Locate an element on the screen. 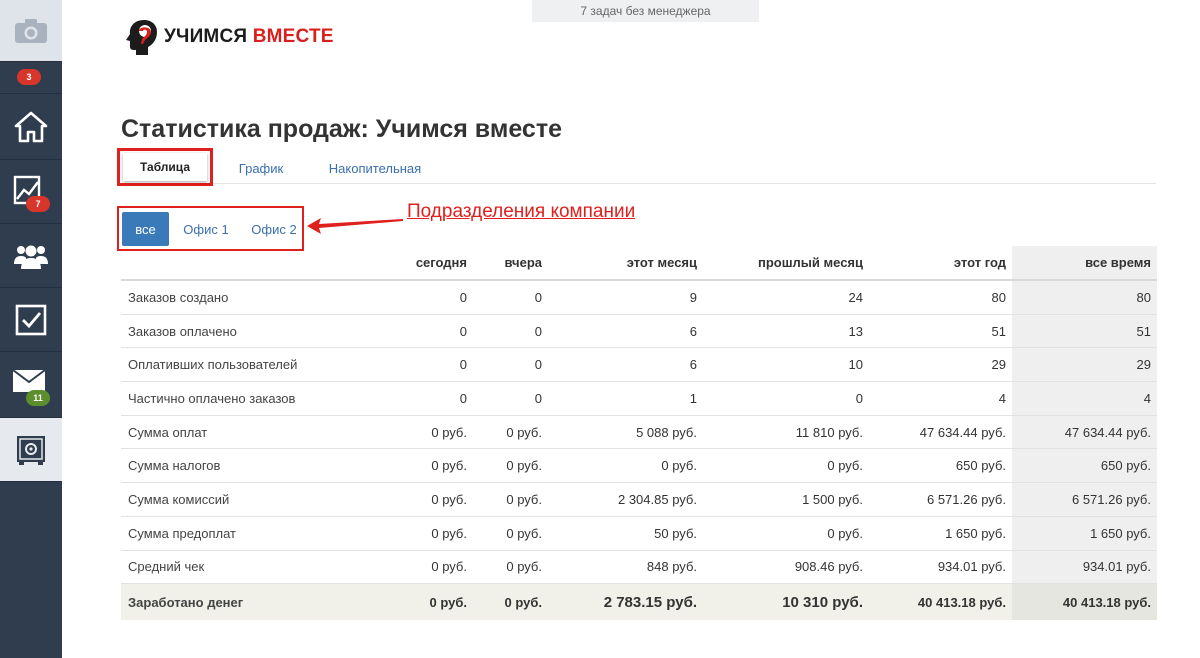 Image resolution: width=1200 pixels, height=658 pixels. row-label: Сумма налогов is located at coordinates (174, 466).